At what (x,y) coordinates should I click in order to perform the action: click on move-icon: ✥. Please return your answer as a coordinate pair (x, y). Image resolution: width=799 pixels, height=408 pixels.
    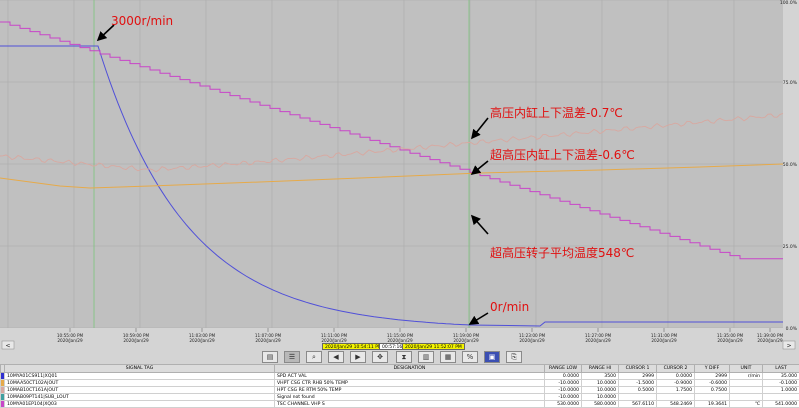
    Looking at the image, I should click on (380, 357).